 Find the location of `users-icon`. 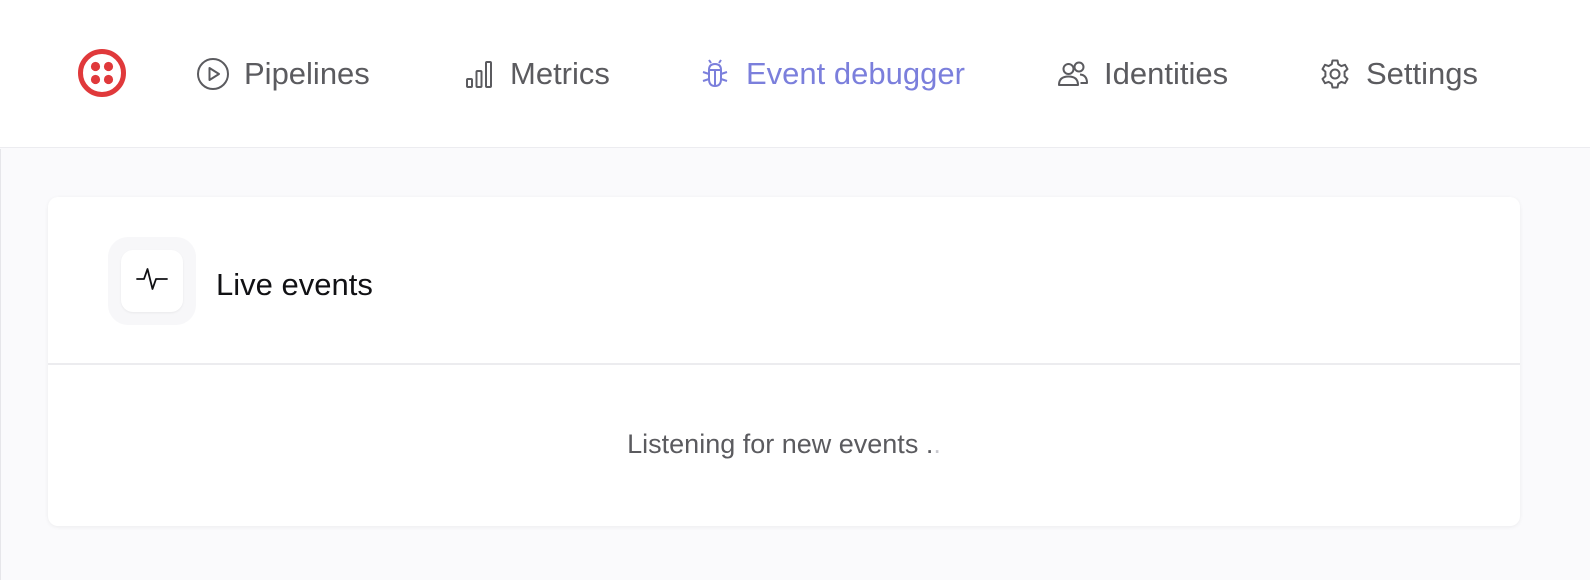

users-icon is located at coordinates (1073, 74).